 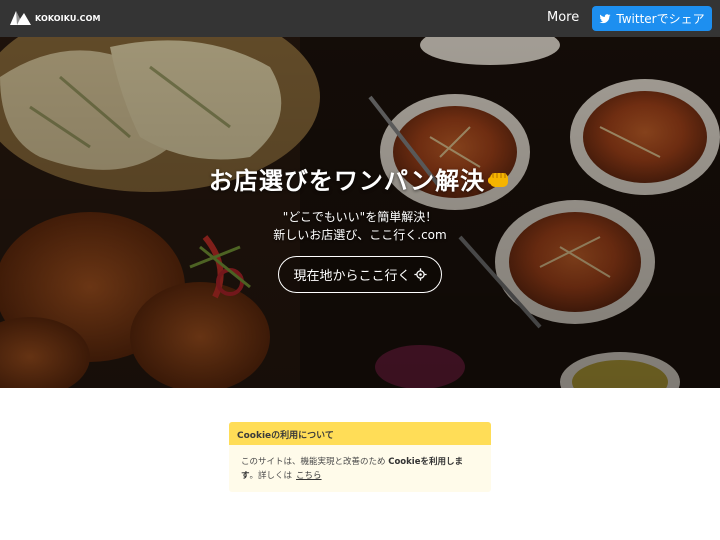 I want to click on cookie-notice-body: このサイトは、機能実現と改善のため Cookieを利用します。詳しくは こちら, so click(x=360, y=464).